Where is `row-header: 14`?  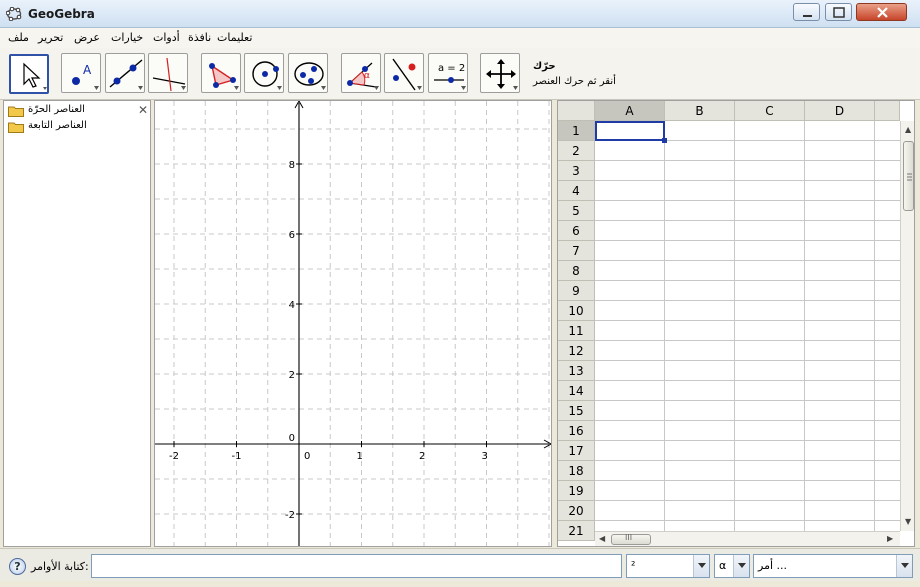 row-header: 14 is located at coordinates (576, 391).